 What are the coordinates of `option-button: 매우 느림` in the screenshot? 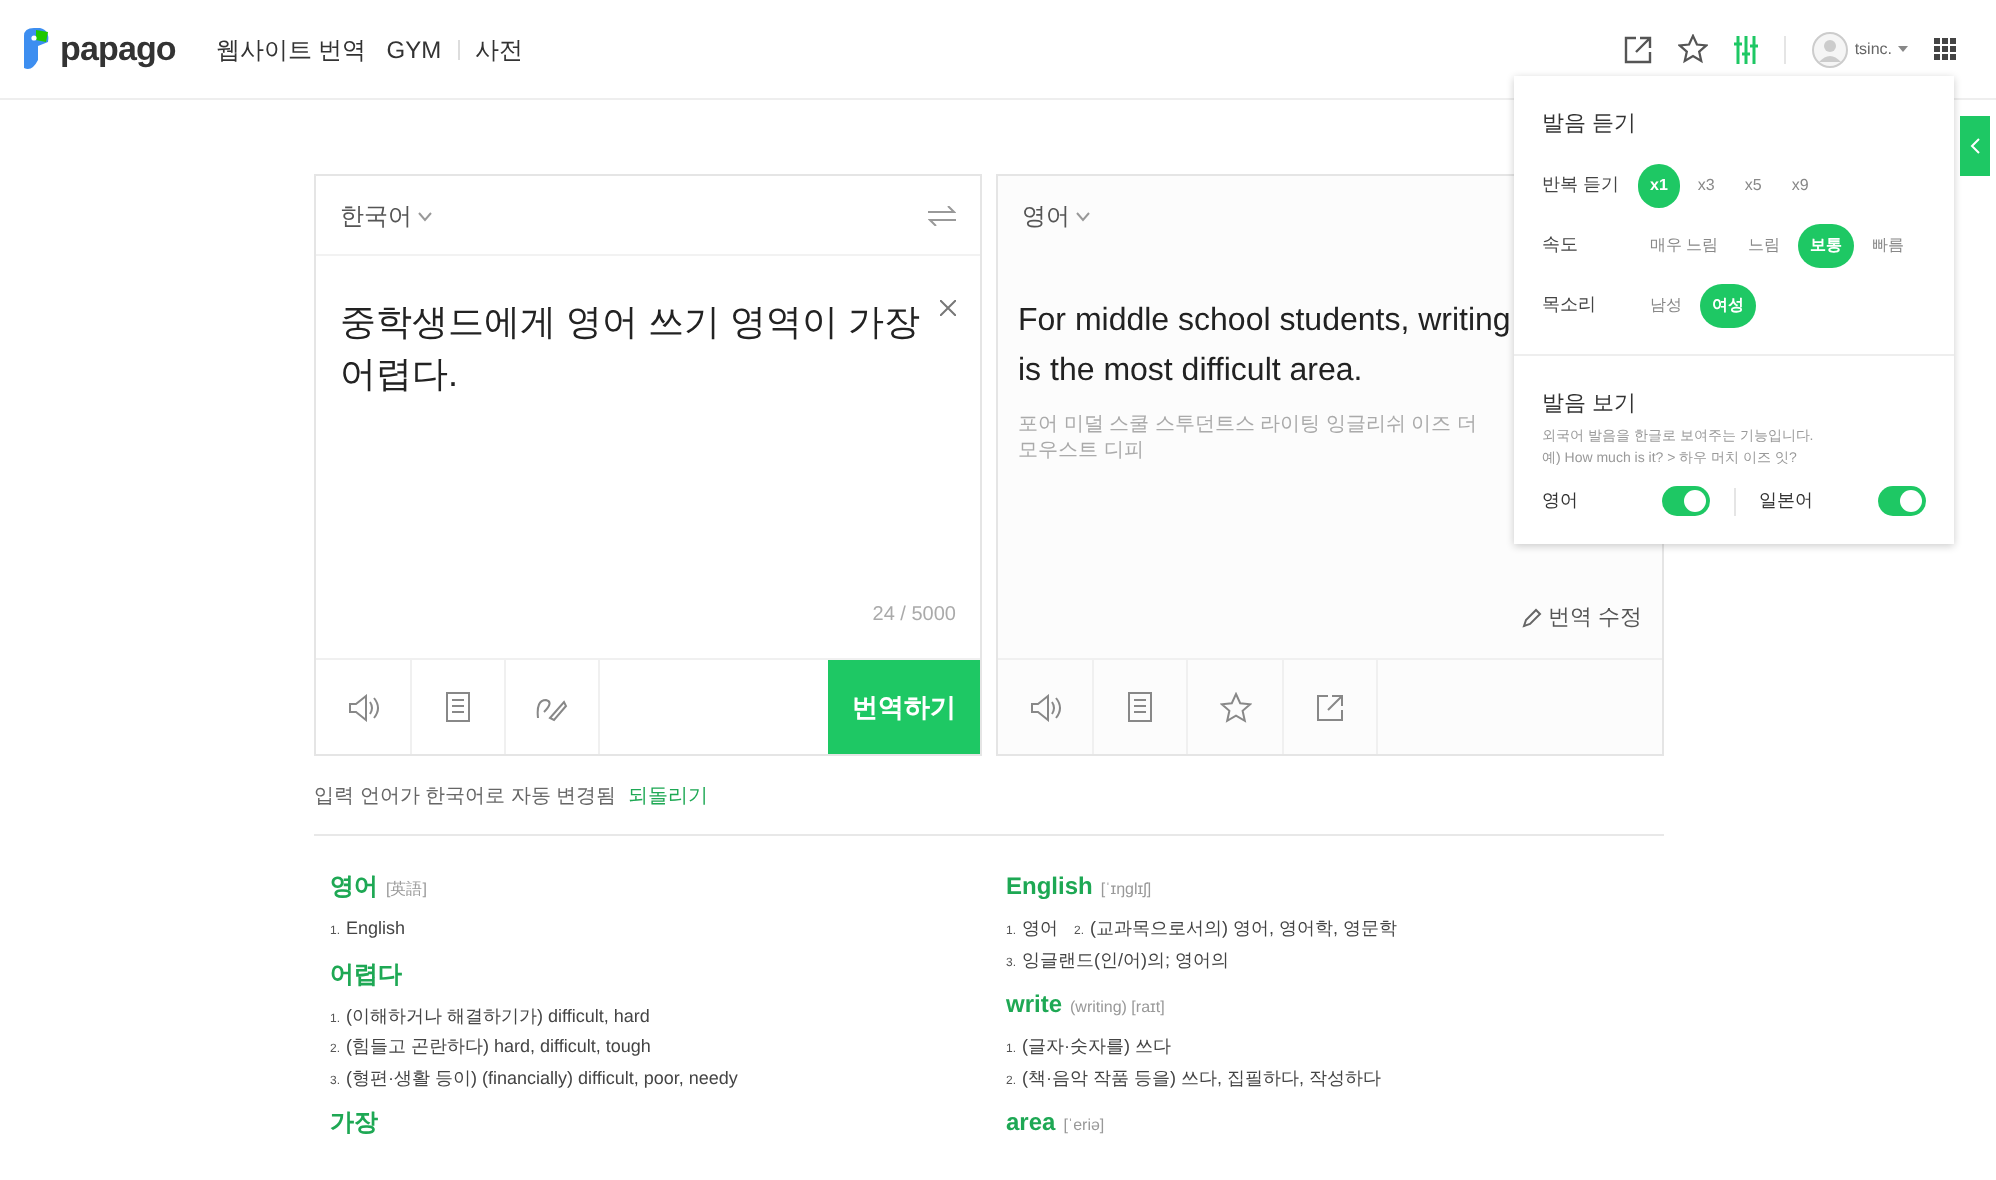 It's located at (1684, 245).